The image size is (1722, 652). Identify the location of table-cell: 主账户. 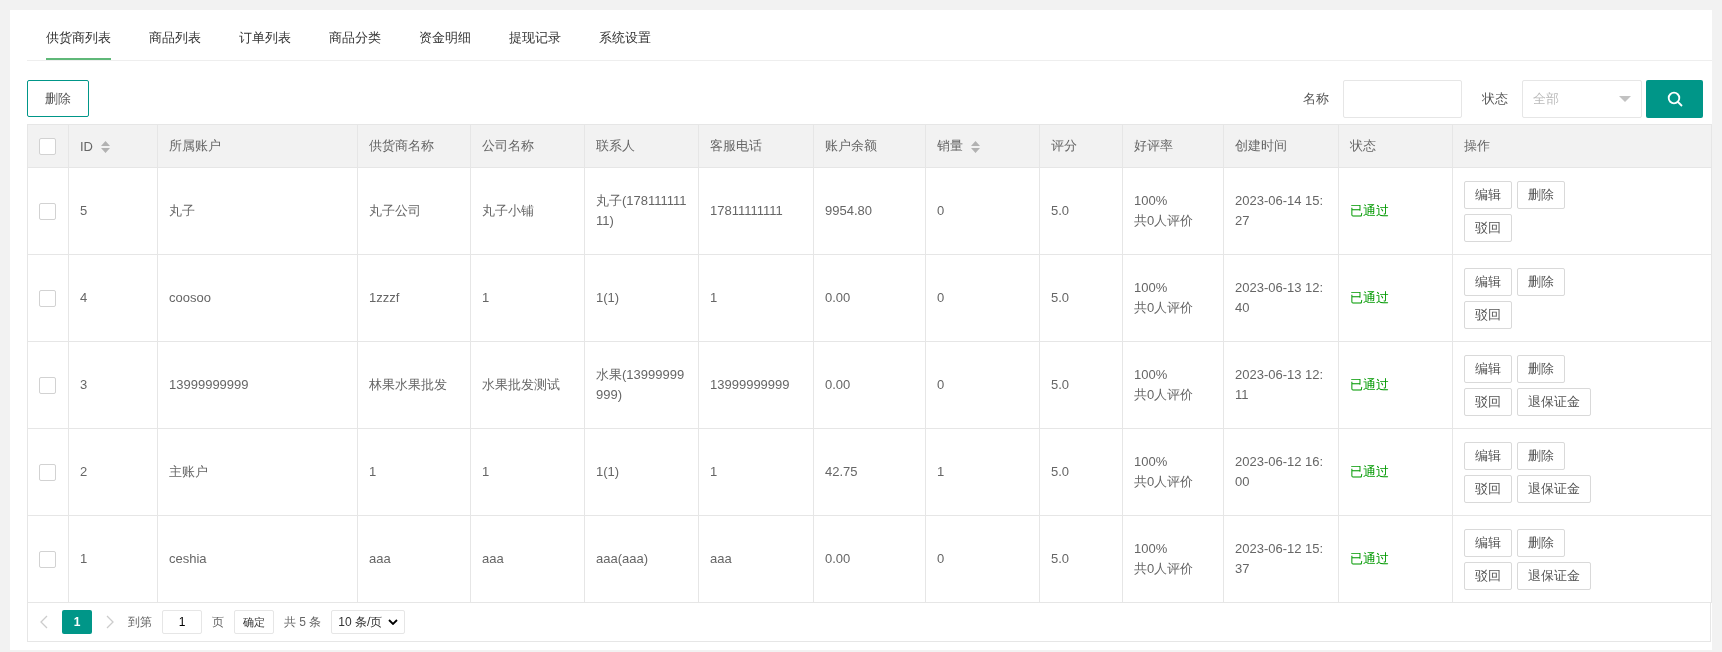
(188, 471).